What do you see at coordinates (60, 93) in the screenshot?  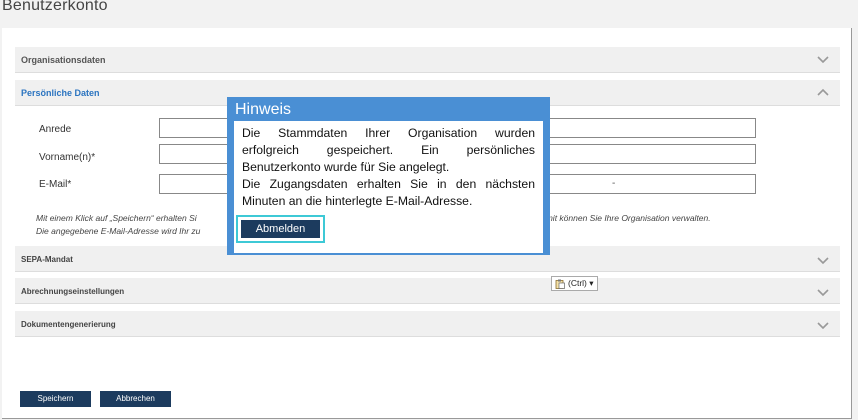 I see `section-personal-label: Persönliche Daten` at bounding box center [60, 93].